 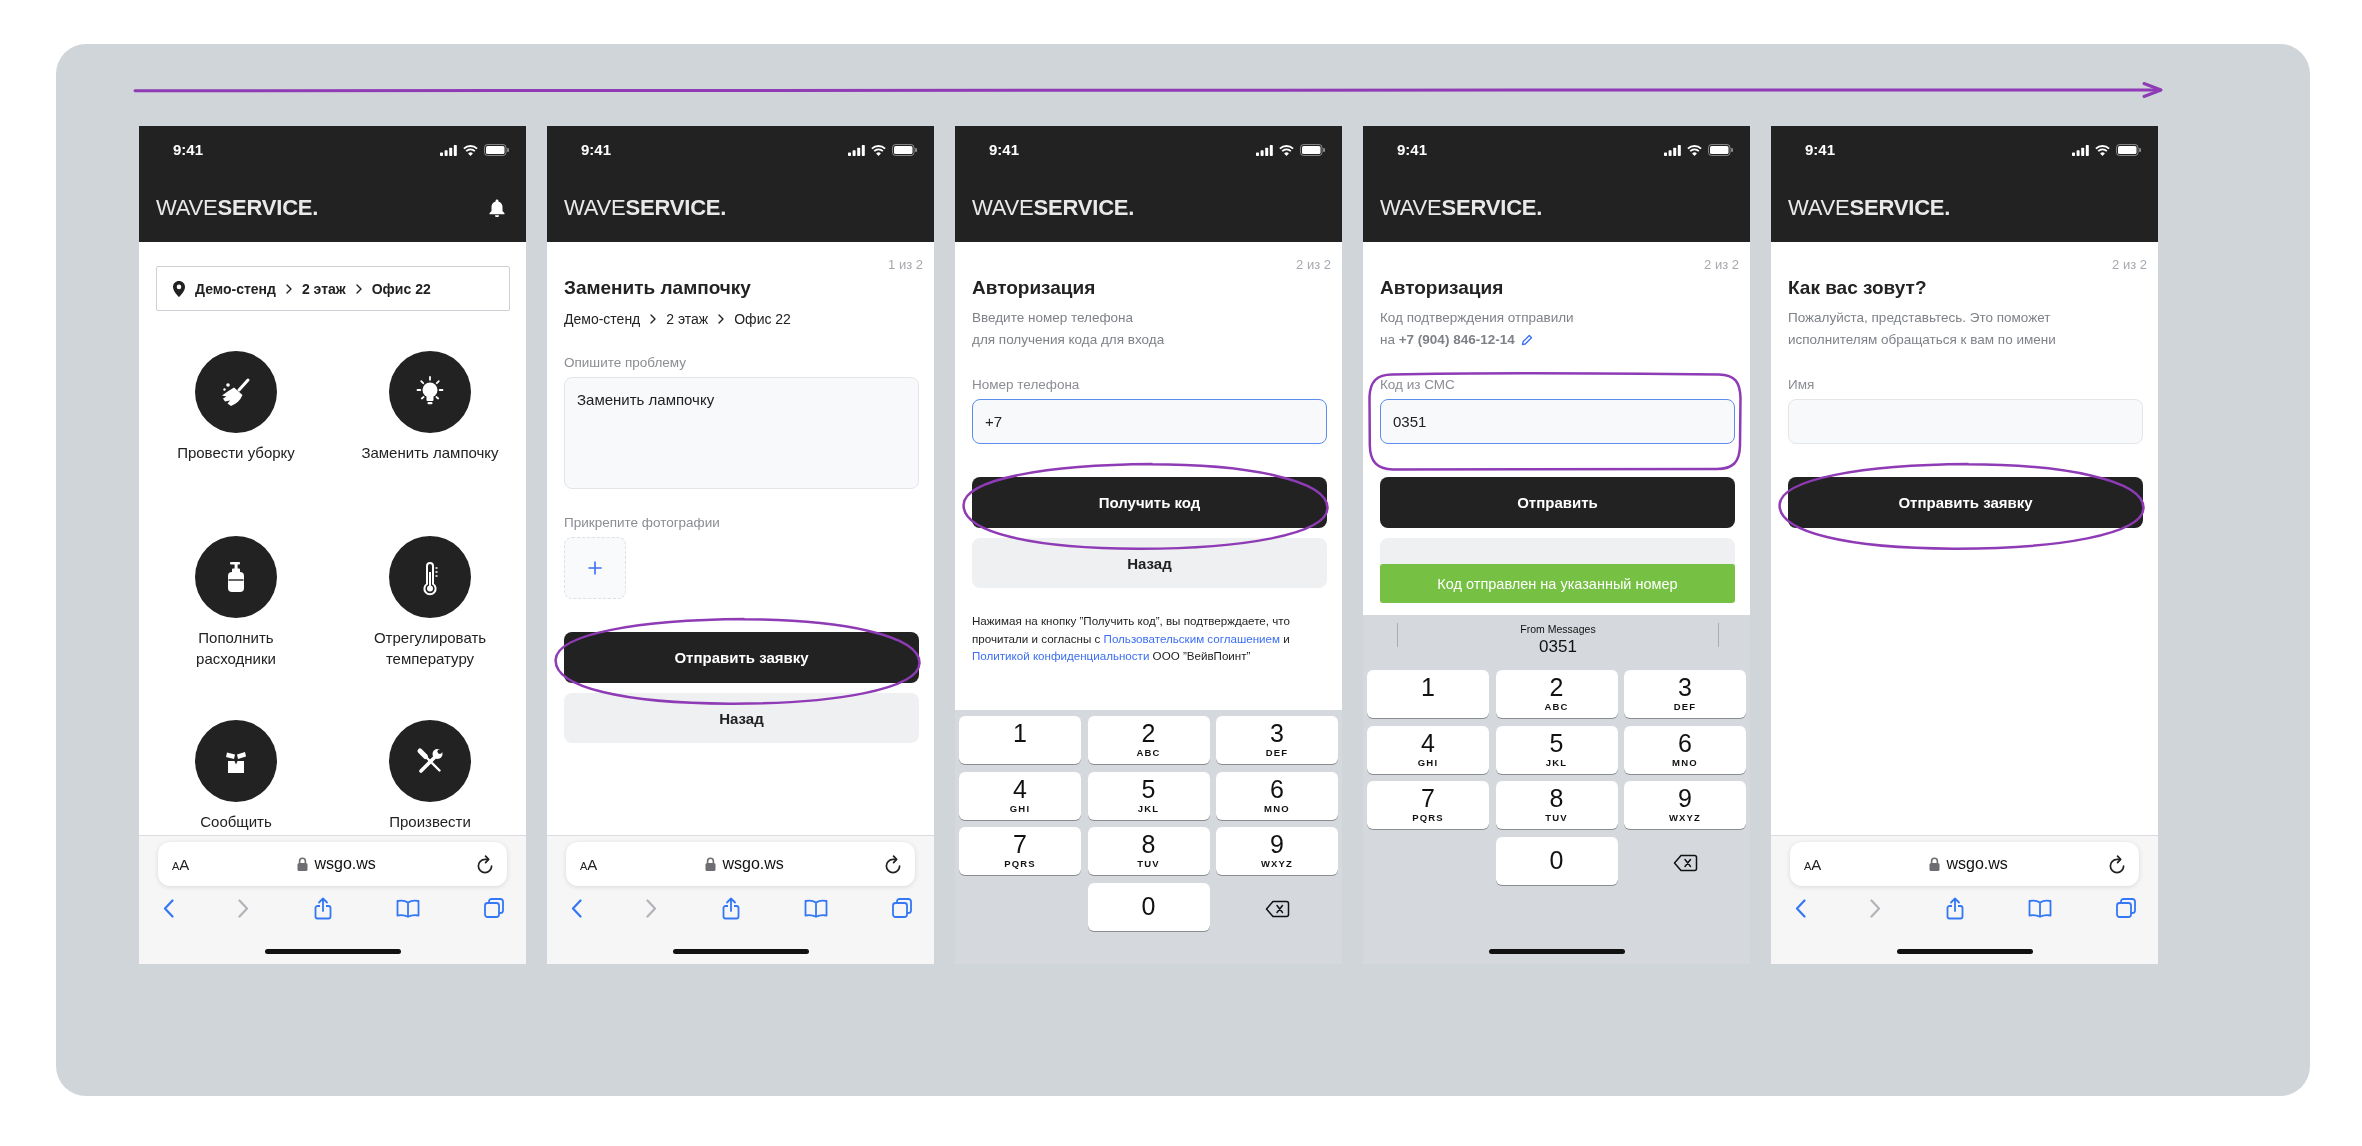 I want to click on light-bulb-icon, so click(x=430, y=392).